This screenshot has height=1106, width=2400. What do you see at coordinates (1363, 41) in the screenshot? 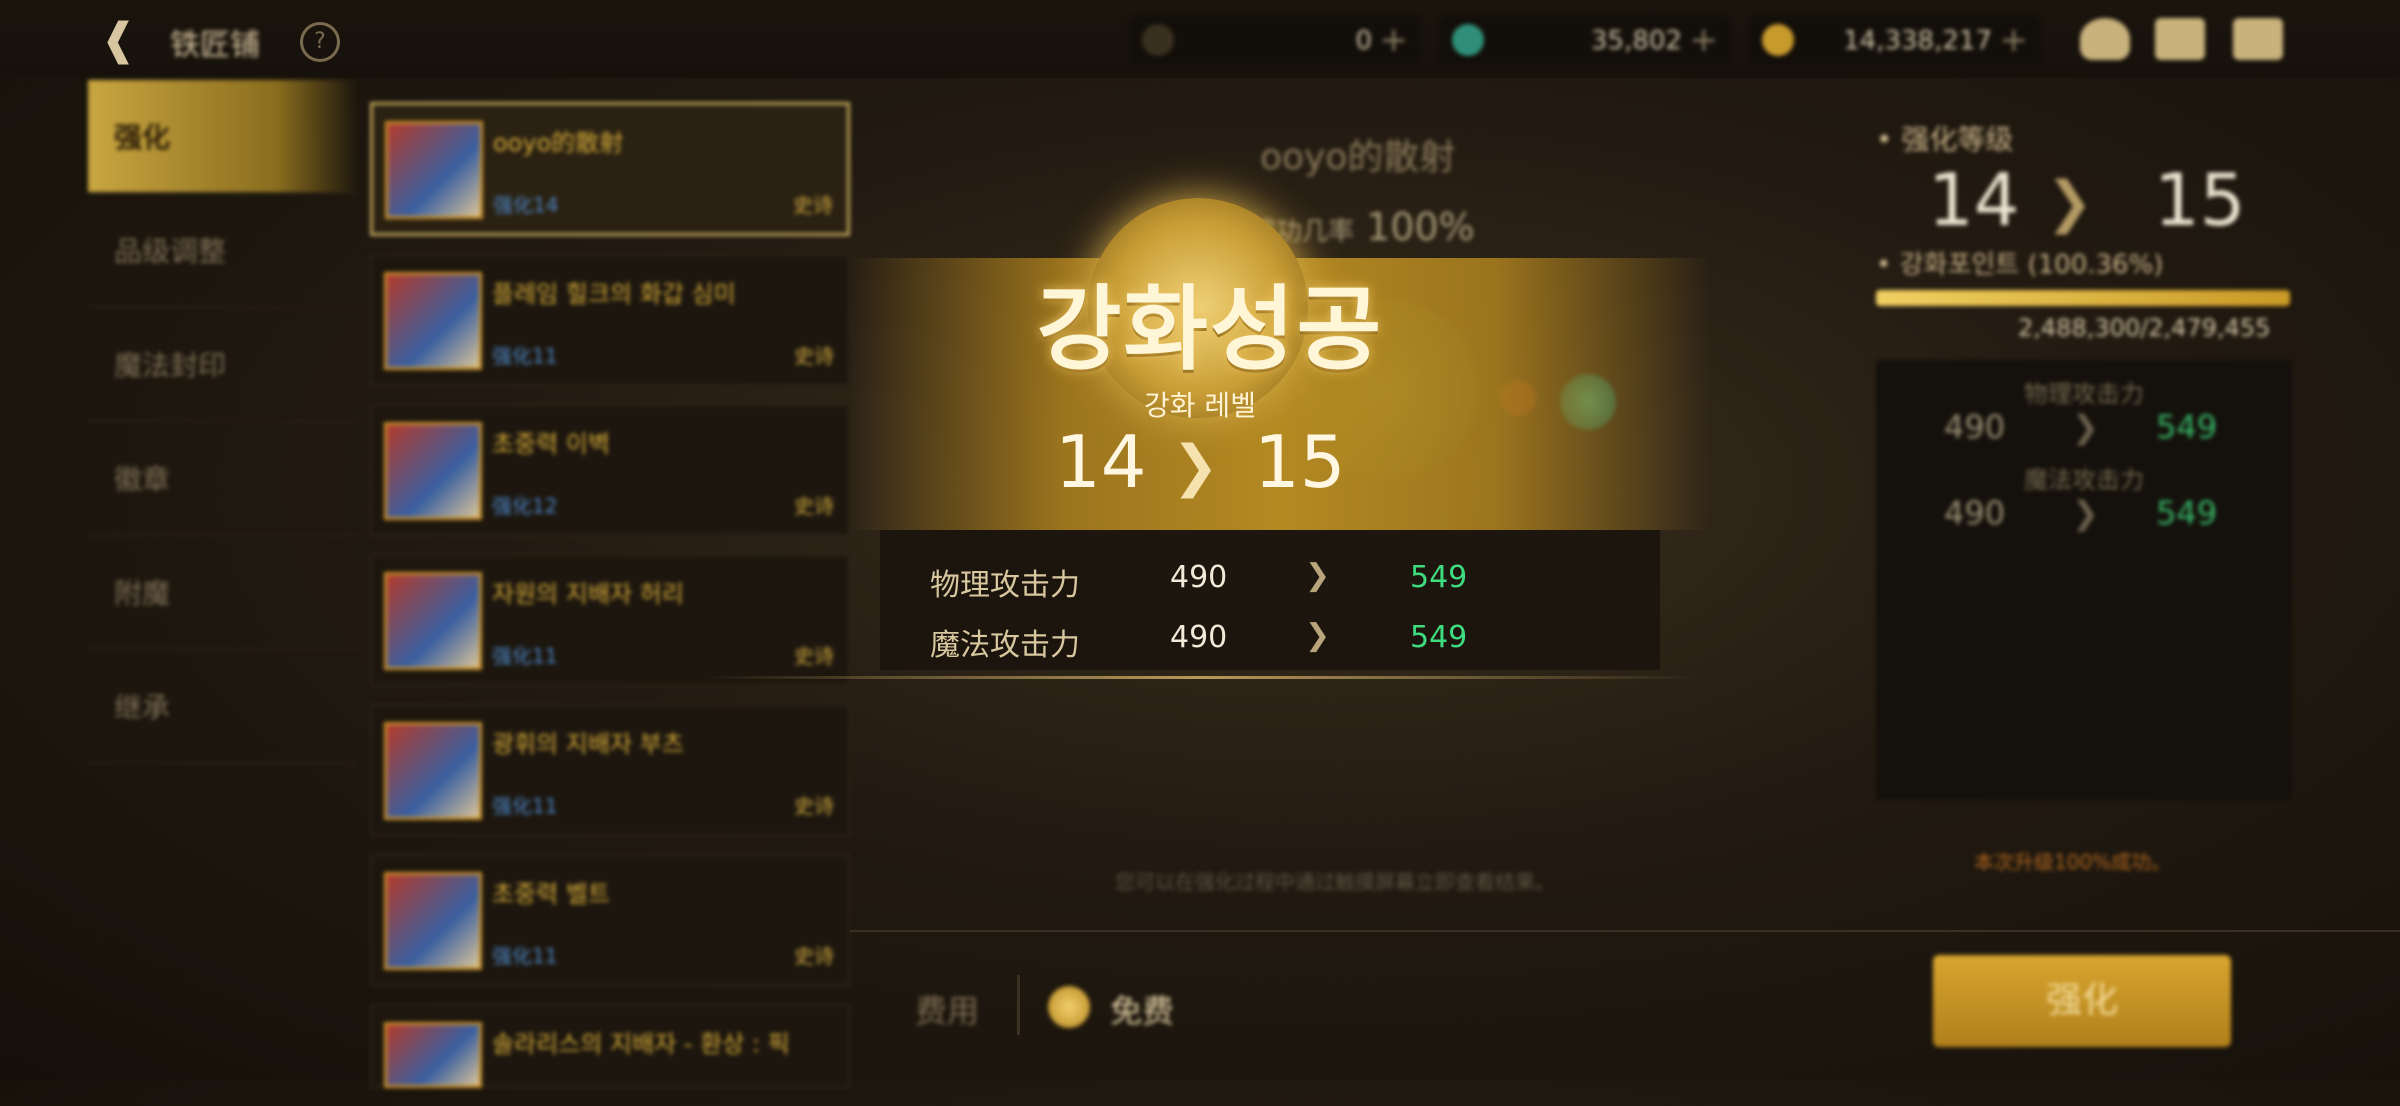
I see `moon-currency-value: 0` at bounding box center [1363, 41].